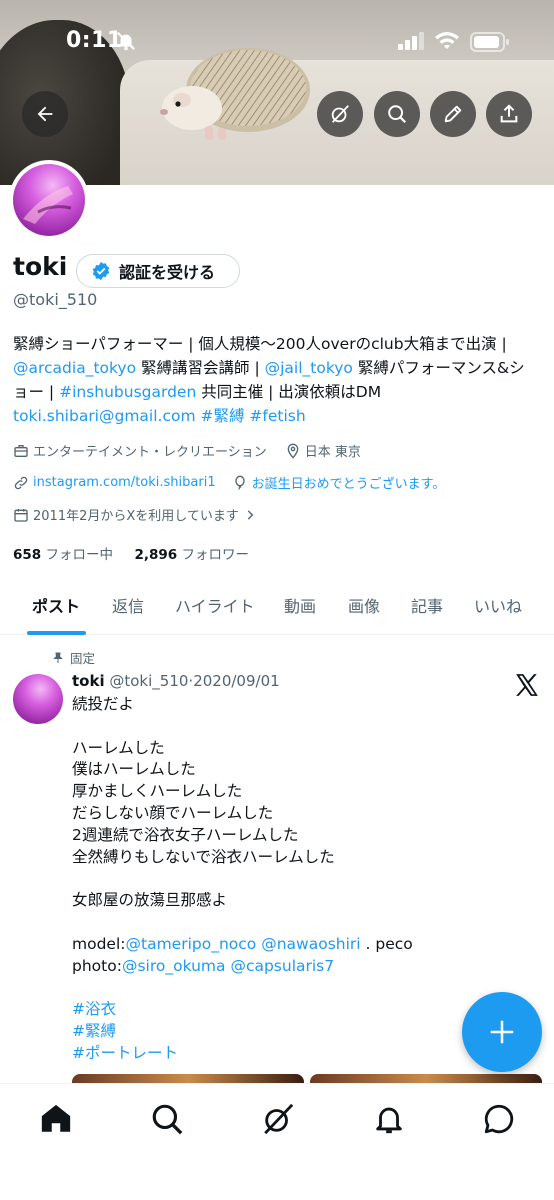  I want to click on post-link: @capsularis7, so click(282, 966).